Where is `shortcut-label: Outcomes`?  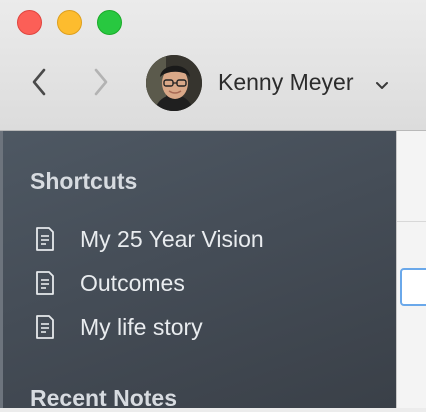
shortcut-label: Outcomes is located at coordinates (132, 282).